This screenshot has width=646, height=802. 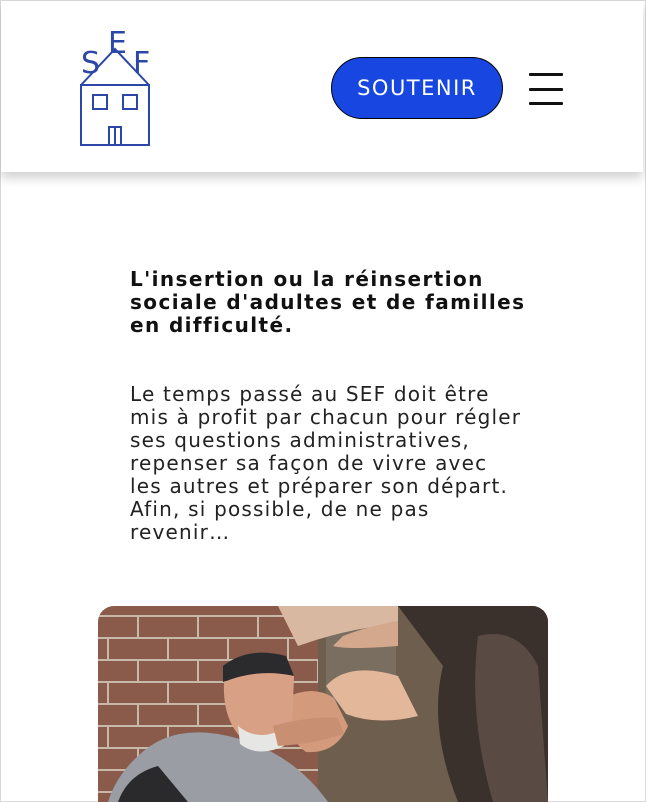 What do you see at coordinates (91, 63) in the screenshot?
I see `logo-letter-s: S` at bounding box center [91, 63].